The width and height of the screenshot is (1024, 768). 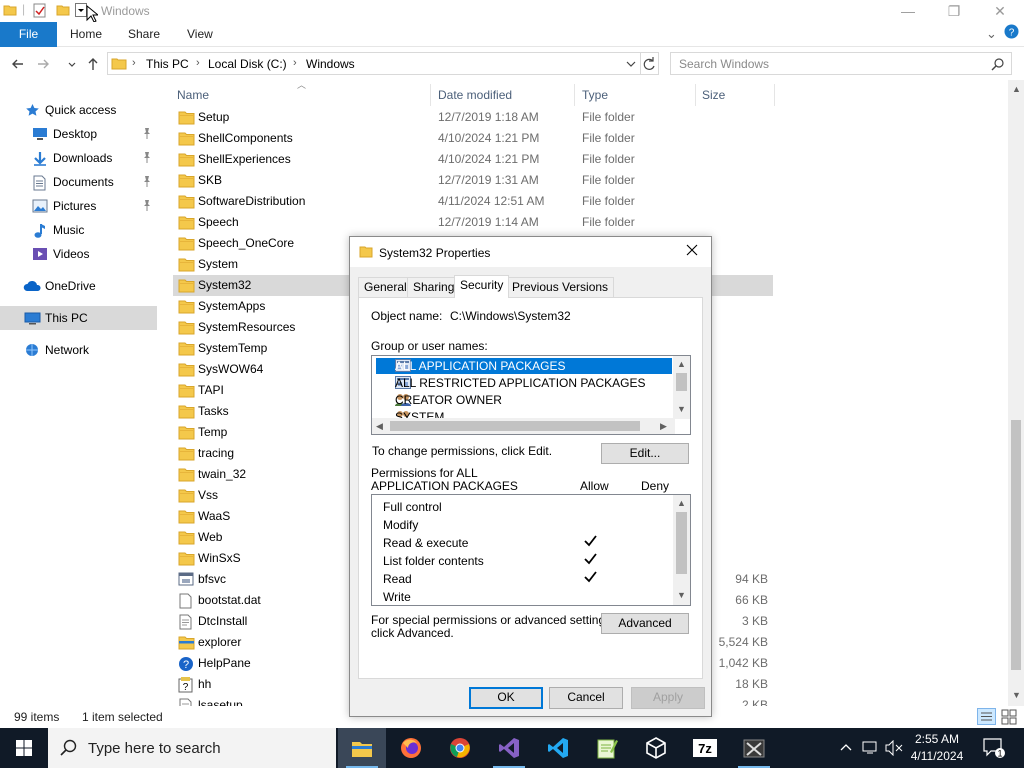 I want to click on user-list-item: CREATOR OWNER, so click(x=524, y=400).